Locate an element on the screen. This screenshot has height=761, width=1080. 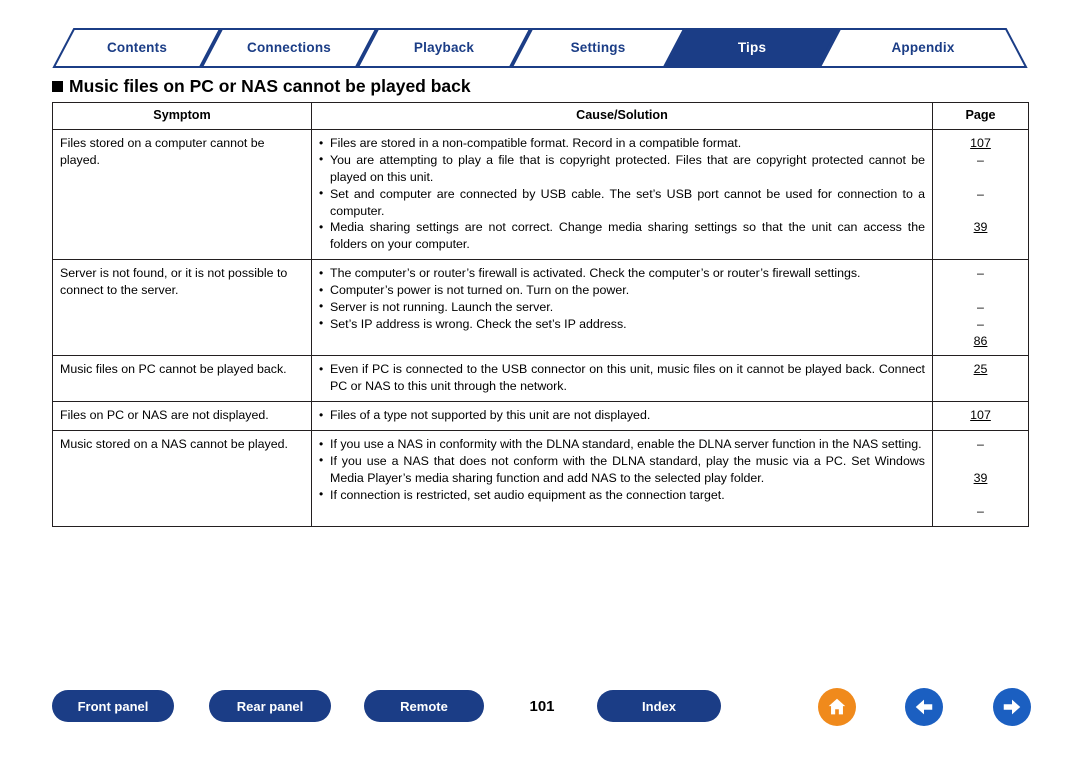
tab-contents: Contents is located at coordinates (137, 48).